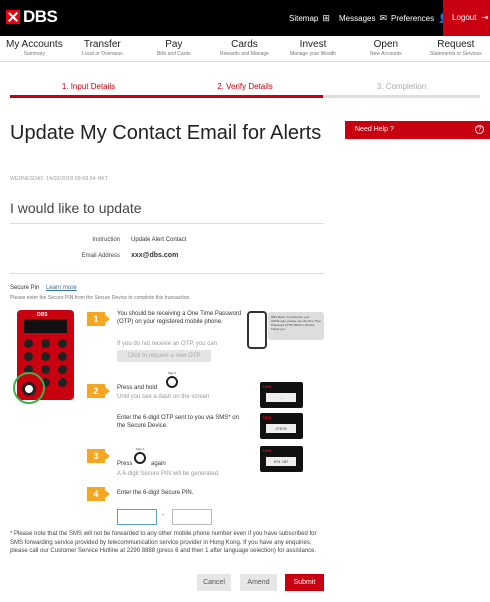  Describe the element at coordinates (281, 395) in the screenshot. I see `mini-device-dash: DBS -` at that location.